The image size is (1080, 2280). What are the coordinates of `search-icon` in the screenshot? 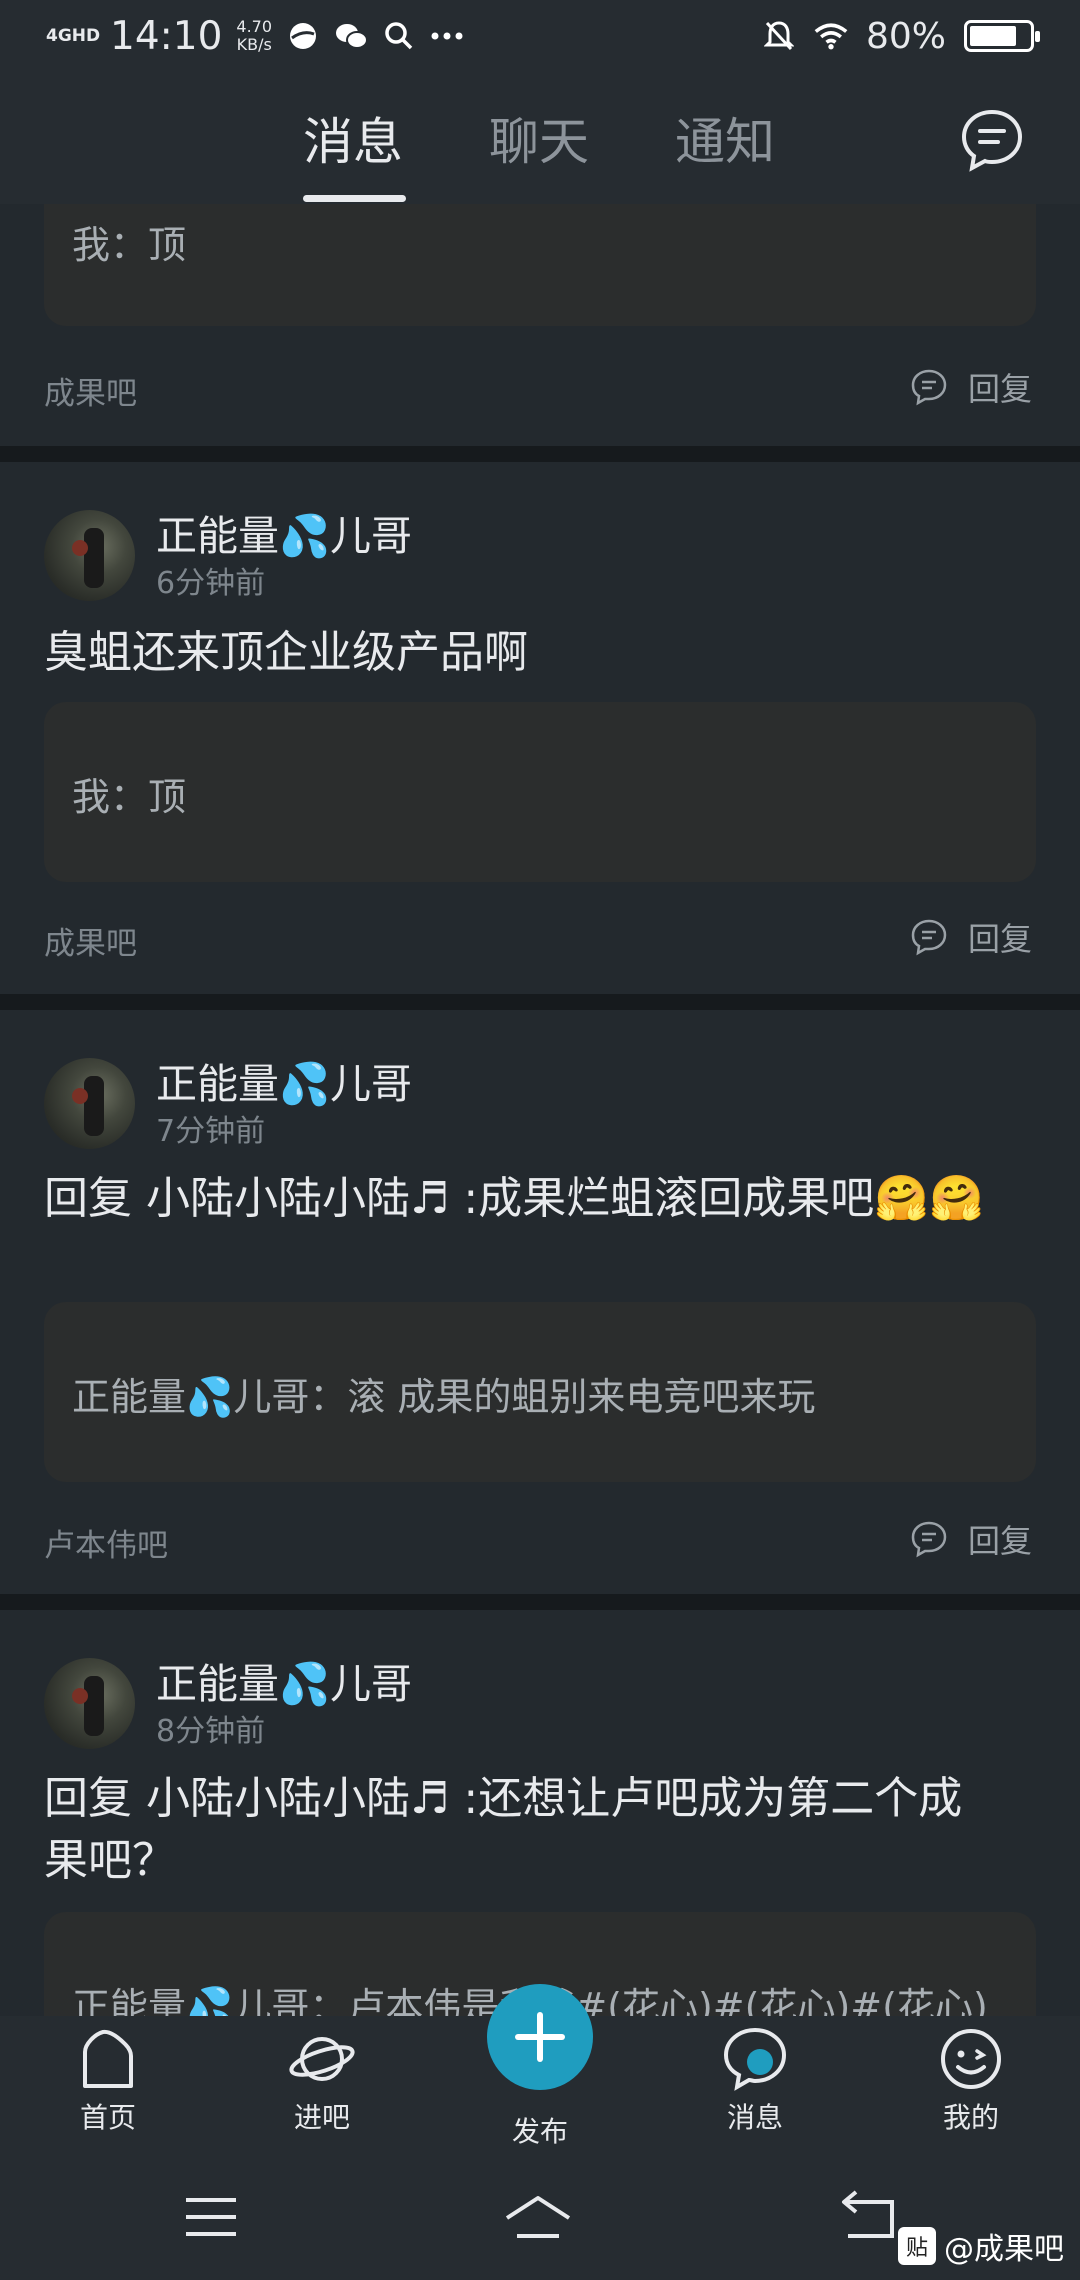 It's located at (399, 36).